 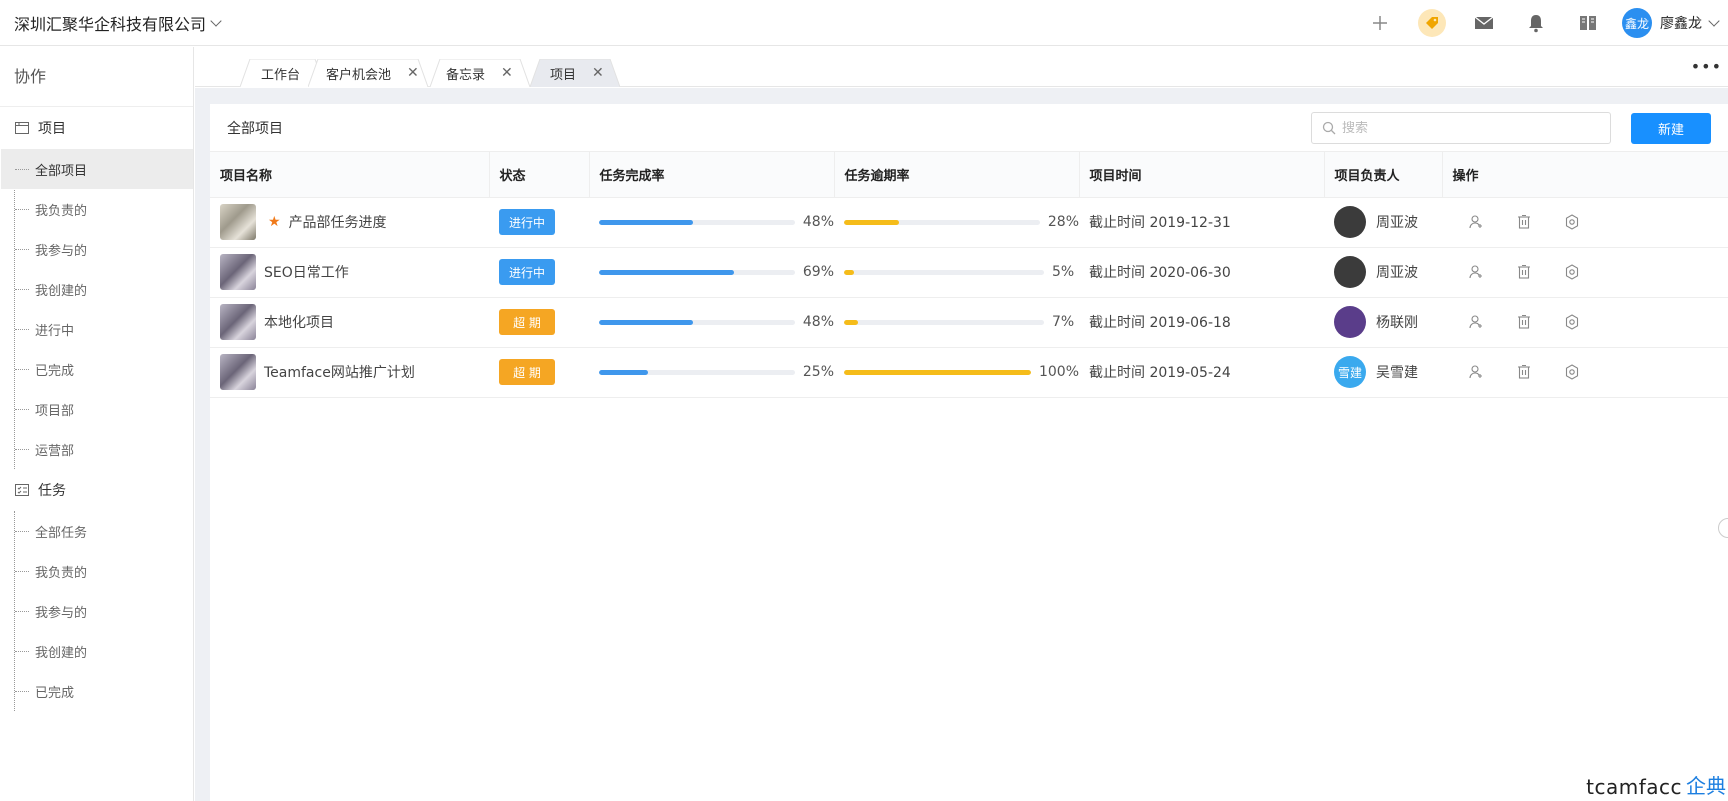 What do you see at coordinates (480, 73) in the screenshot?
I see `tab-memo: 备忘录 ✕` at bounding box center [480, 73].